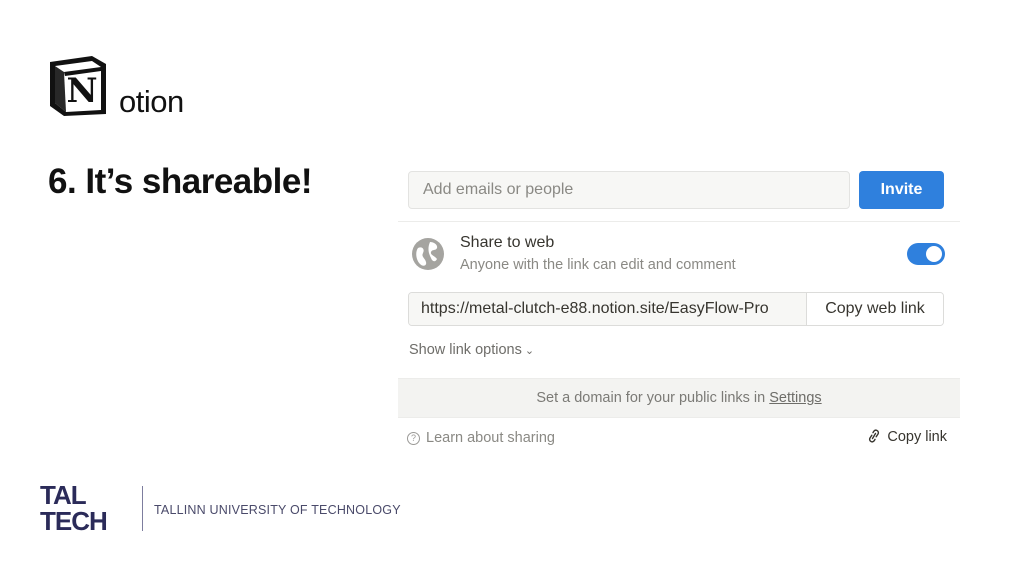  What do you see at coordinates (142, 508) in the screenshot?
I see `footer-divider` at bounding box center [142, 508].